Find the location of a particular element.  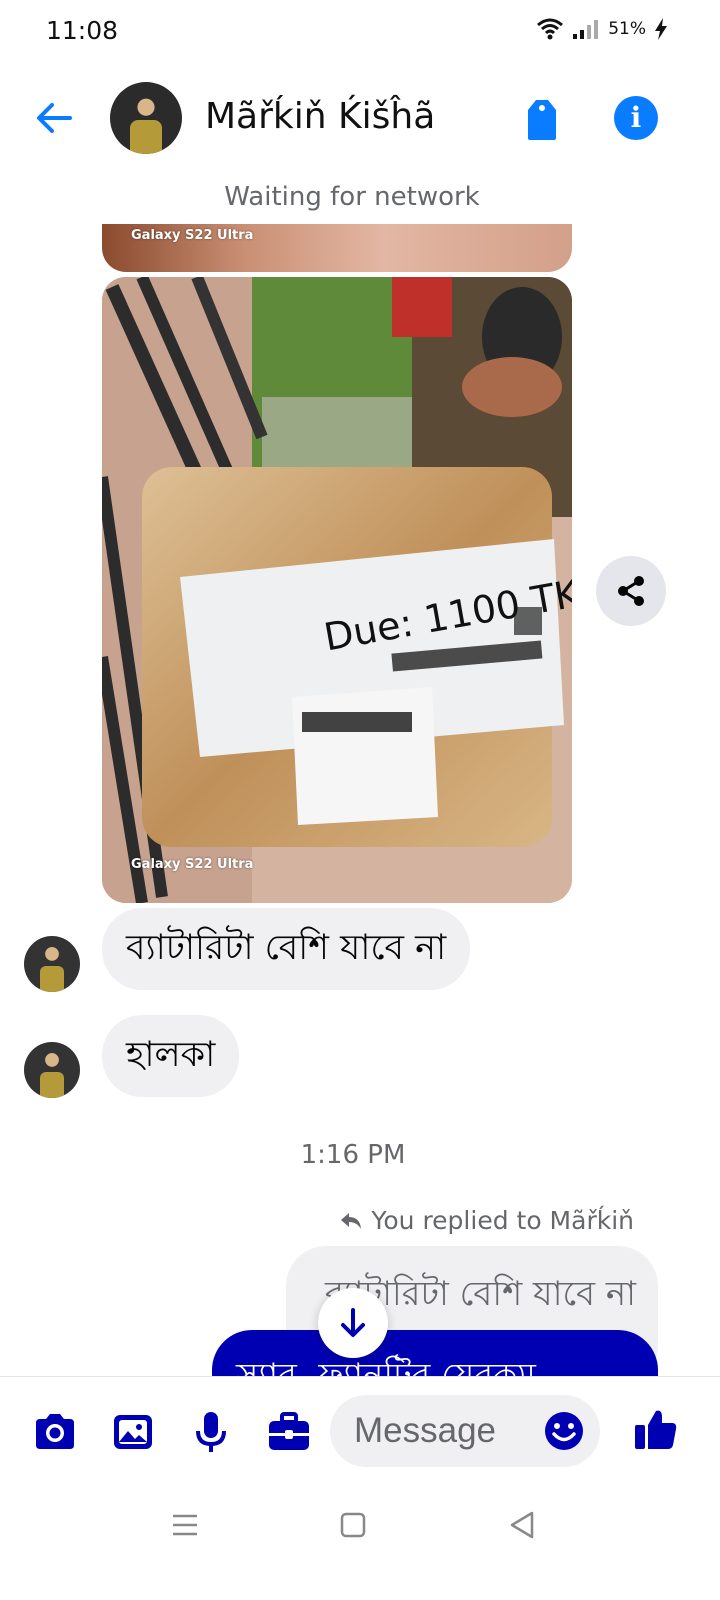

message-composer is located at coordinates (360, 1431).